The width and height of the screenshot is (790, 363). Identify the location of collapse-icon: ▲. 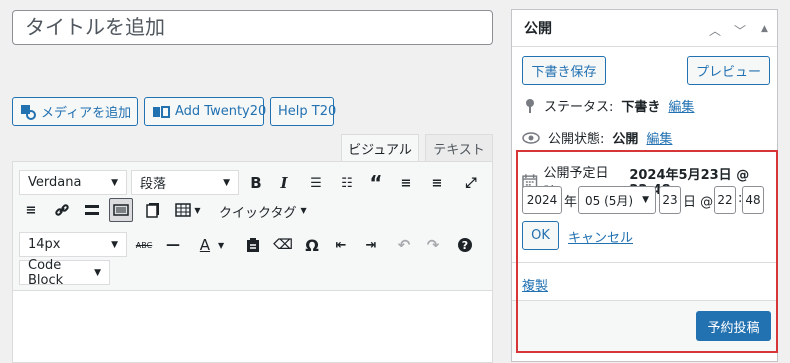
(764, 29).